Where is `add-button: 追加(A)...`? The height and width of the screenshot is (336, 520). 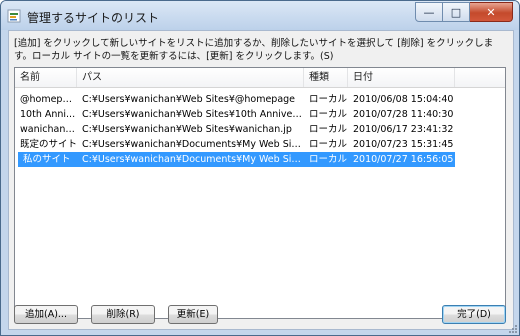 add-button: 追加(A)... is located at coordinates (46, 314).